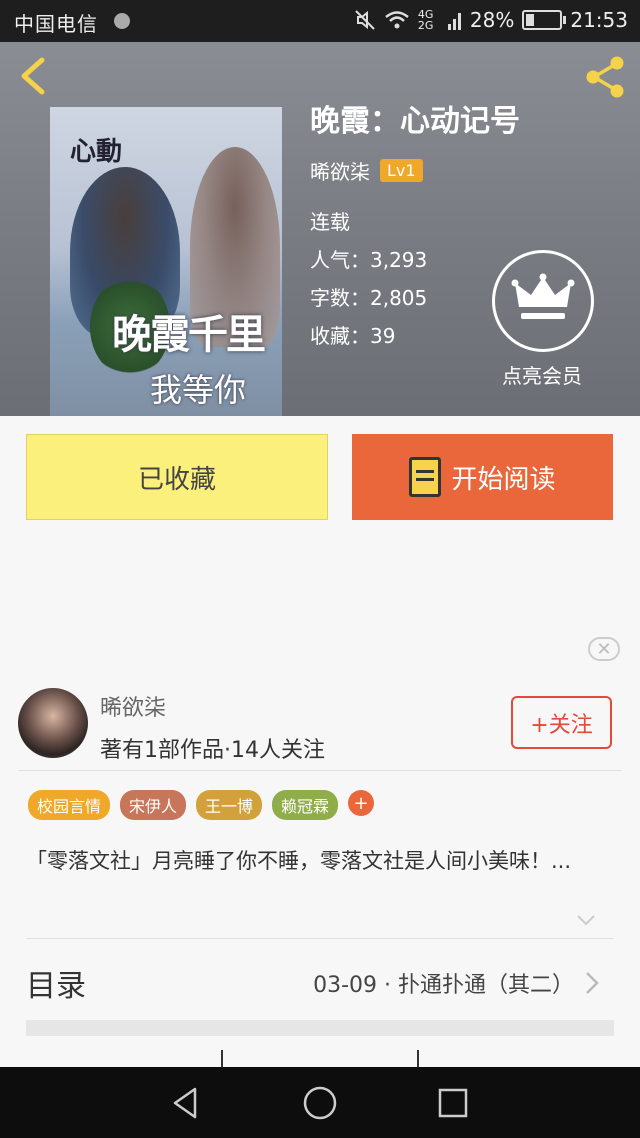 The width and height of the screenshot is (640, 1138). What do you see at coordinates (453, 1103) in the screenshot?
I see `nav-recents-icon` at bounding box center [453, 1103].